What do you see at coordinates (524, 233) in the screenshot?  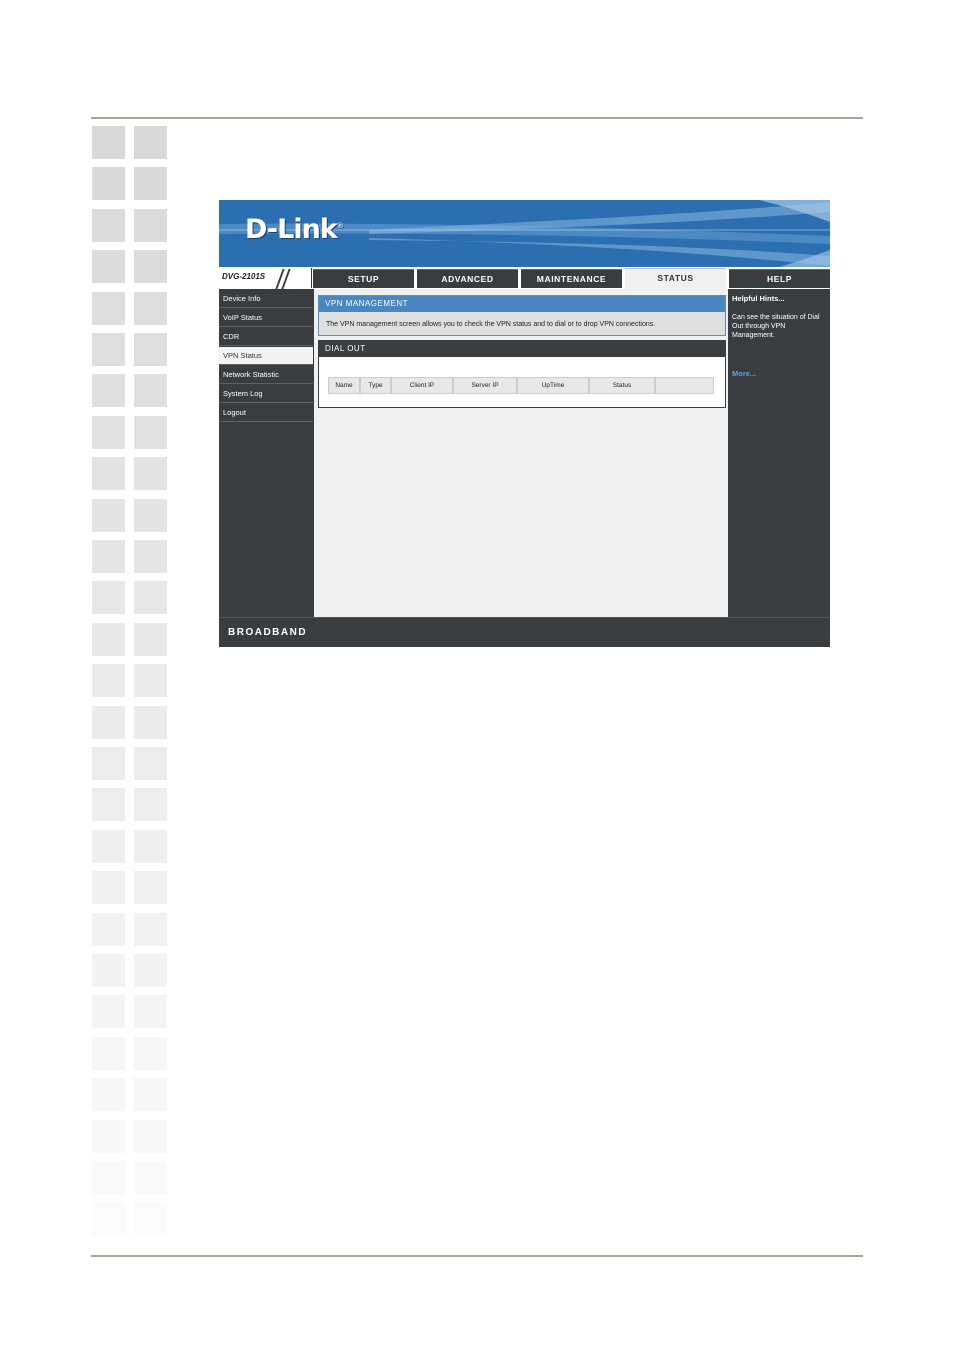 I see `header-banner: D-Link®` at bounding box center [524, 233].